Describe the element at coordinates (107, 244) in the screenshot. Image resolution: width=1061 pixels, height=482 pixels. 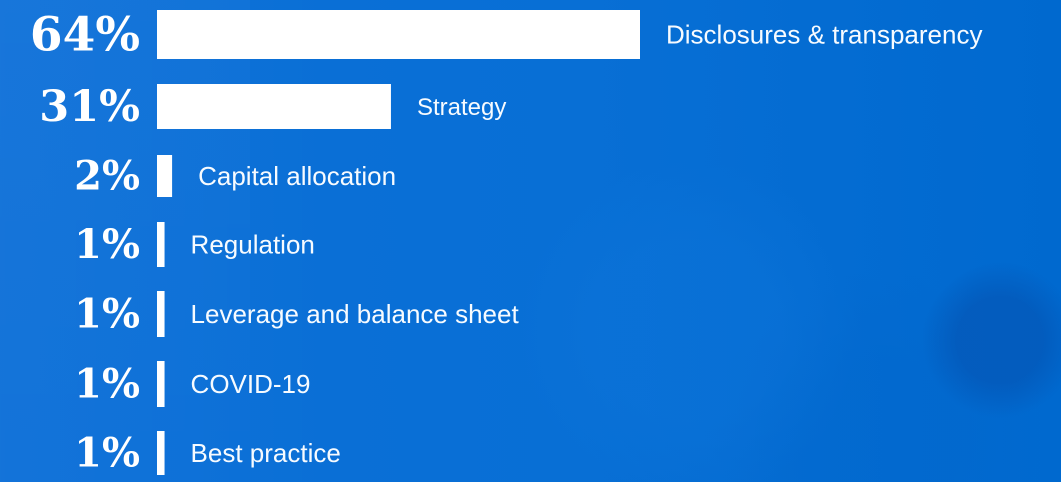
I see `value-label-regulation: 1%` at that location.